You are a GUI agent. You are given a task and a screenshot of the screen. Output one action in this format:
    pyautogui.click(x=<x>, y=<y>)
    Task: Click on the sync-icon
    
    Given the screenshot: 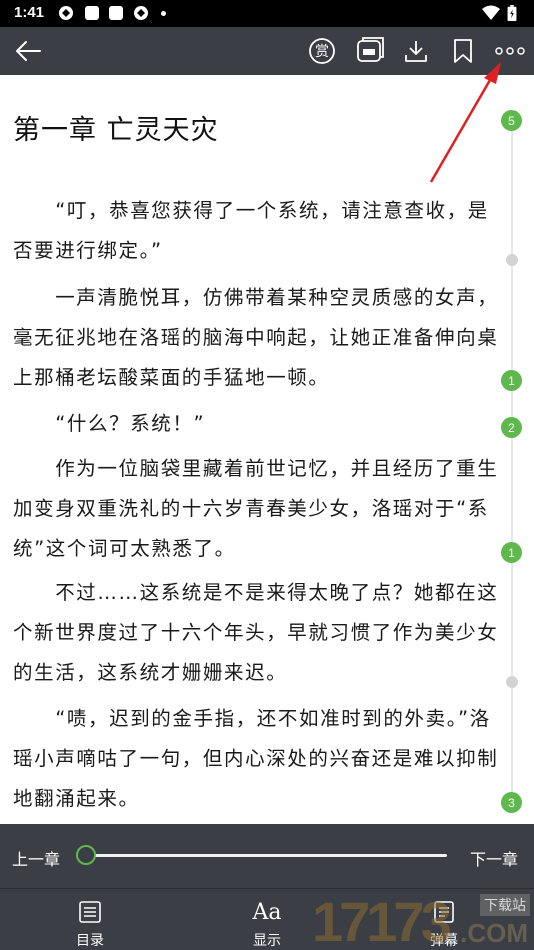 What is the action you would take?
    pyautogui.click(x=66, y=13)
    